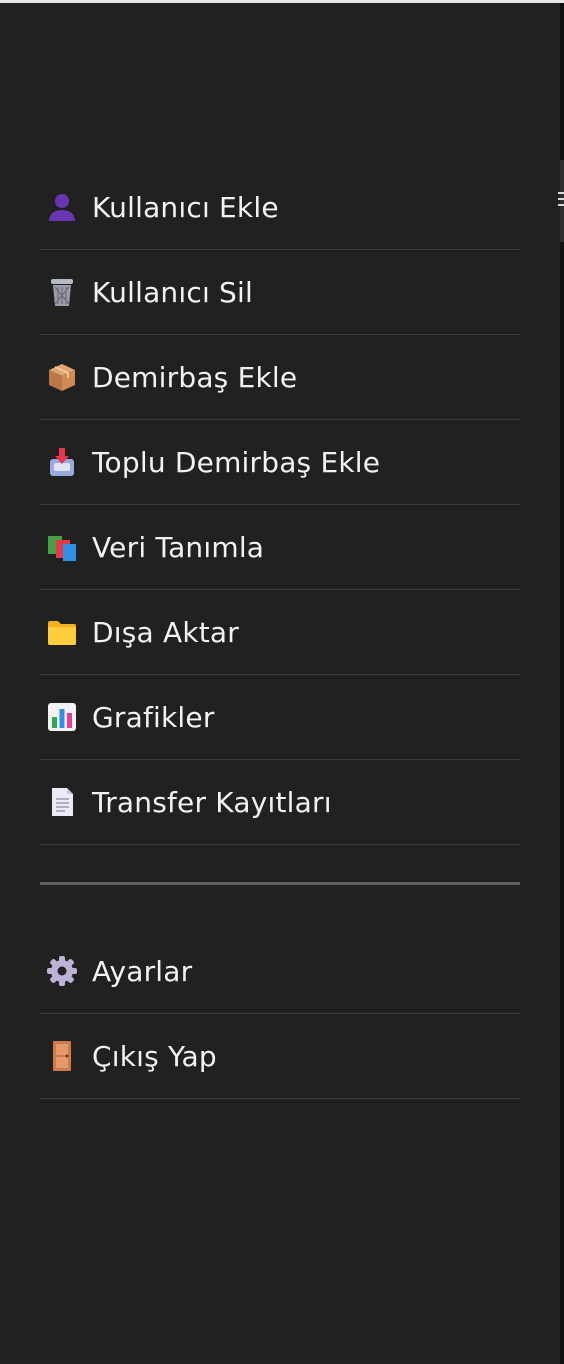 This screenshot has height=1364, width=564. I want to click on menu-item-label: Kullanıcı Sil, so click(172, 292).